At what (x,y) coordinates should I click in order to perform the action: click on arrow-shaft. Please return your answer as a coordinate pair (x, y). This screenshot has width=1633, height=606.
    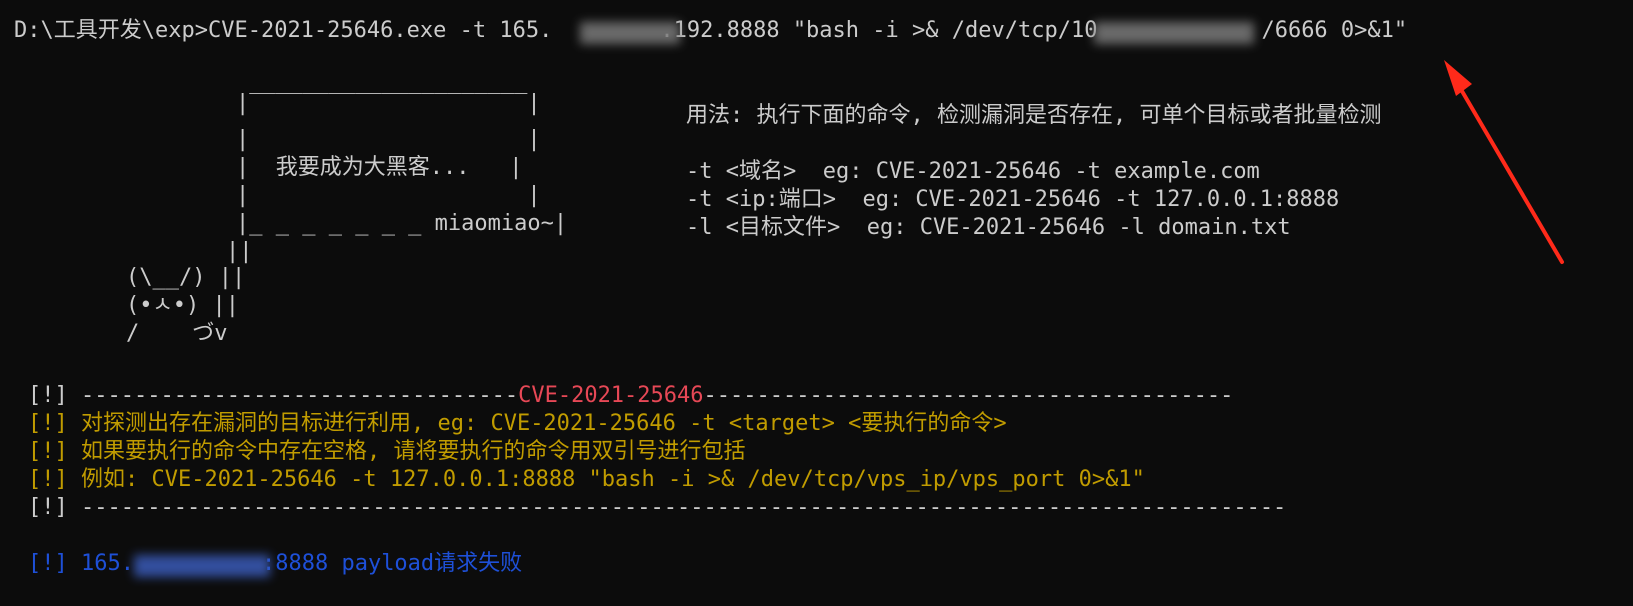
    Looking at the image, I should click on (1507, 168).